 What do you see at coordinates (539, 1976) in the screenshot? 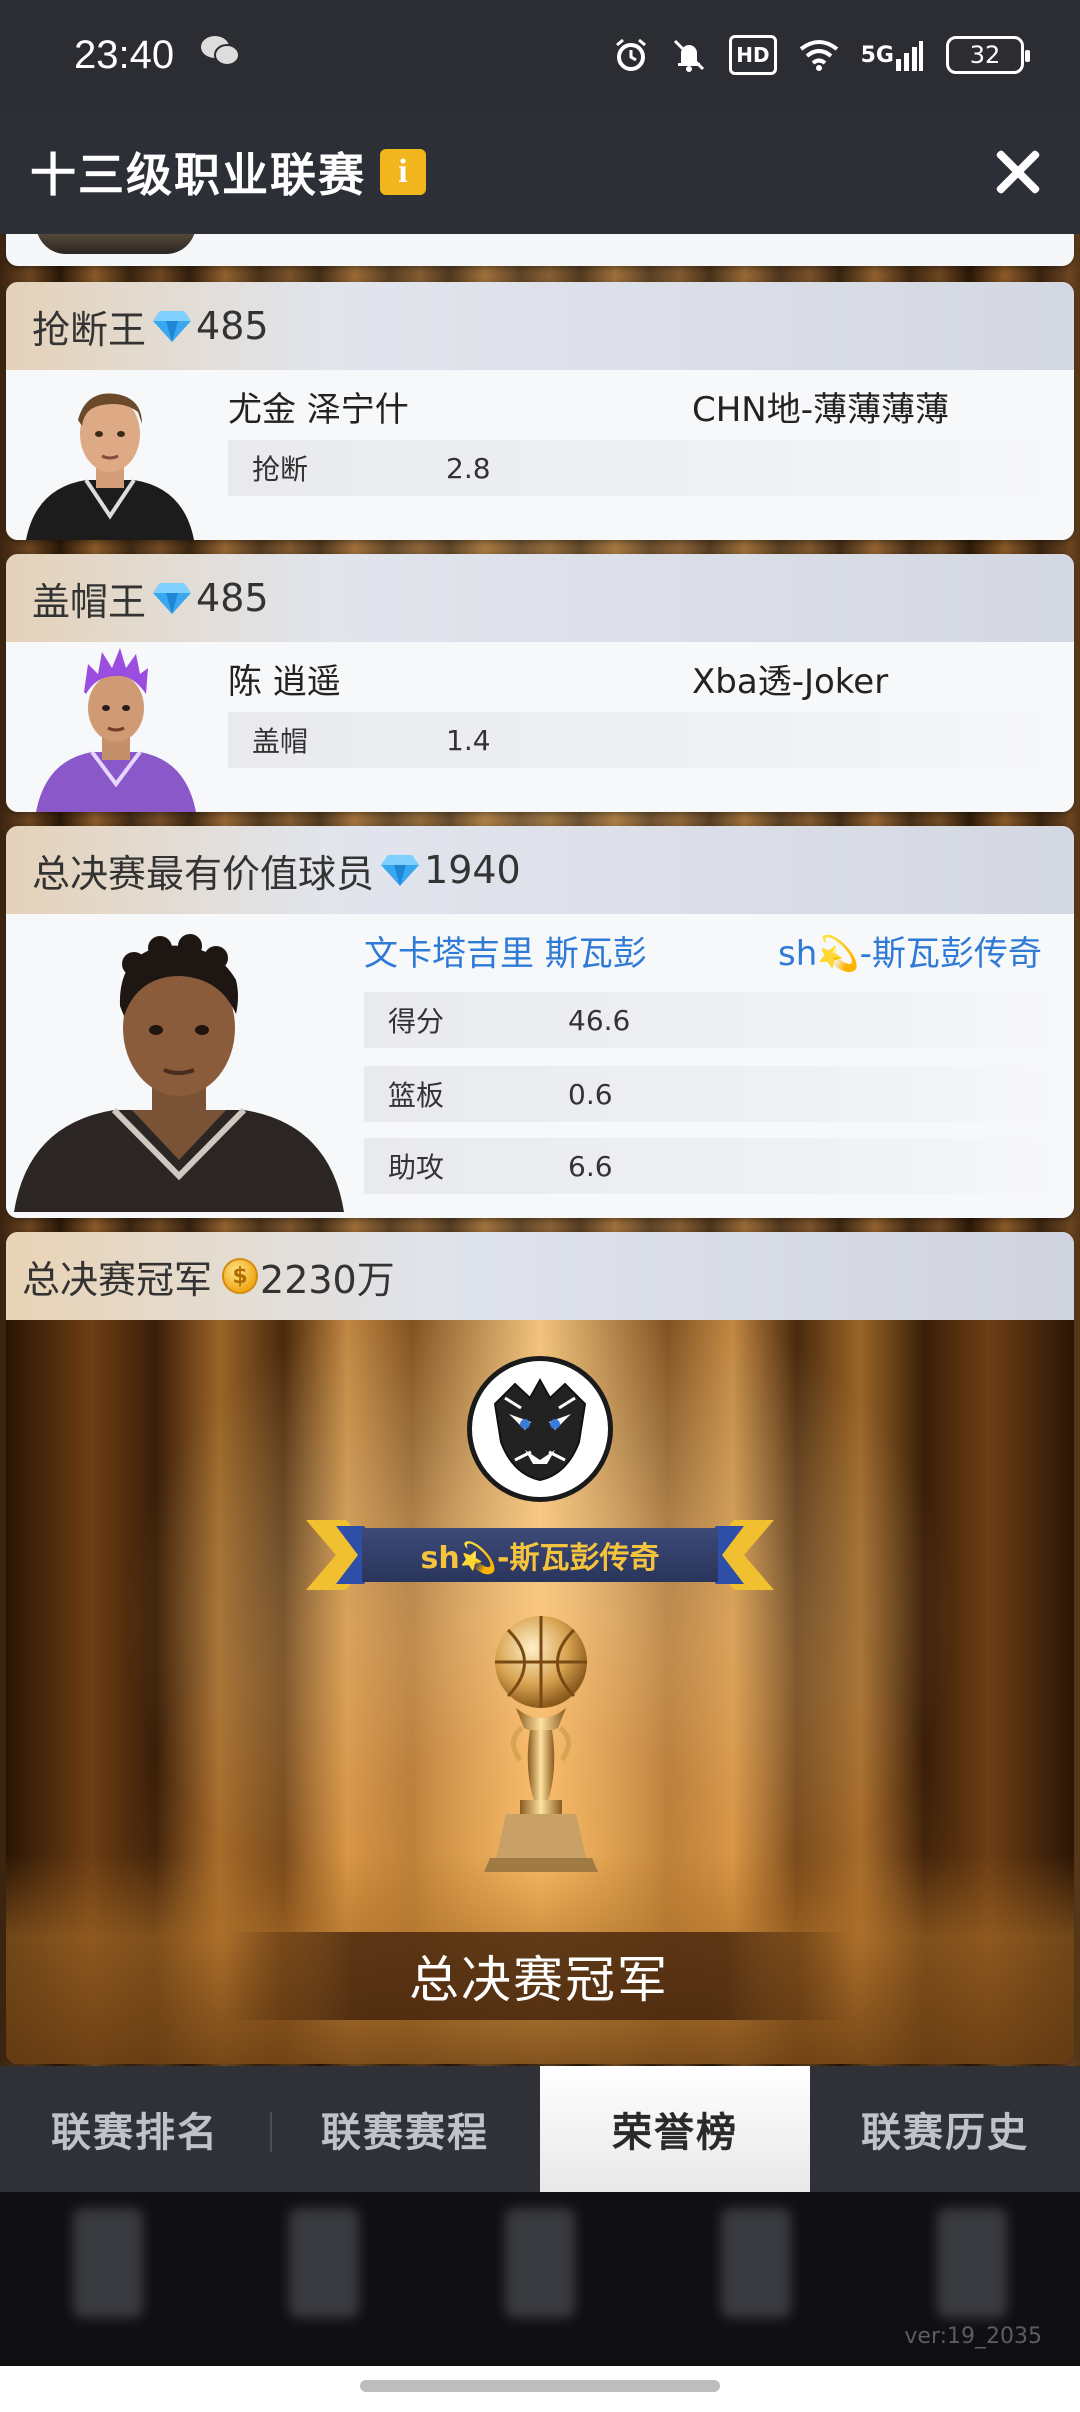
I see `champion-caption: 总决赛冠军` at bounding box center [539, 1976].